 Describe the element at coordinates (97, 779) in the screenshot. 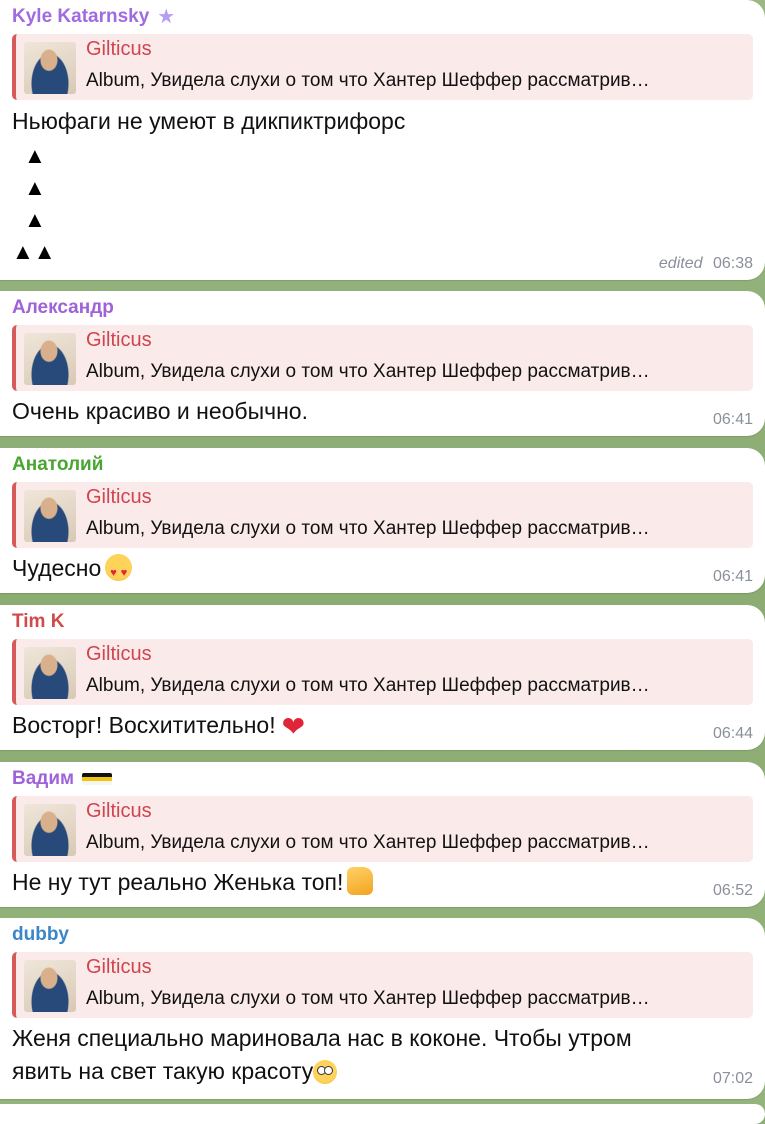

I see `flag-icon` at that location.